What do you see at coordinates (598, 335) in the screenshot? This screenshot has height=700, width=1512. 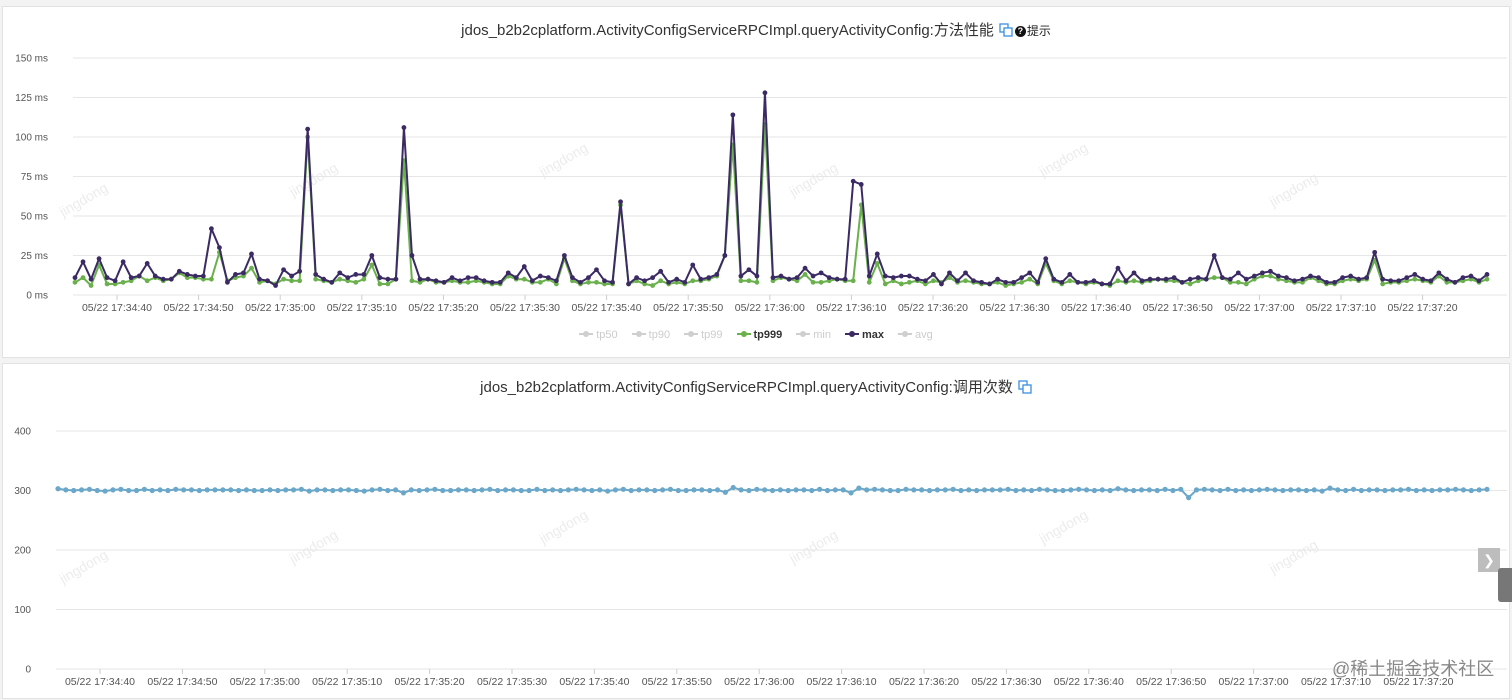 I see `legend-item-tp50: tp50` at bounding box center [598, 335].